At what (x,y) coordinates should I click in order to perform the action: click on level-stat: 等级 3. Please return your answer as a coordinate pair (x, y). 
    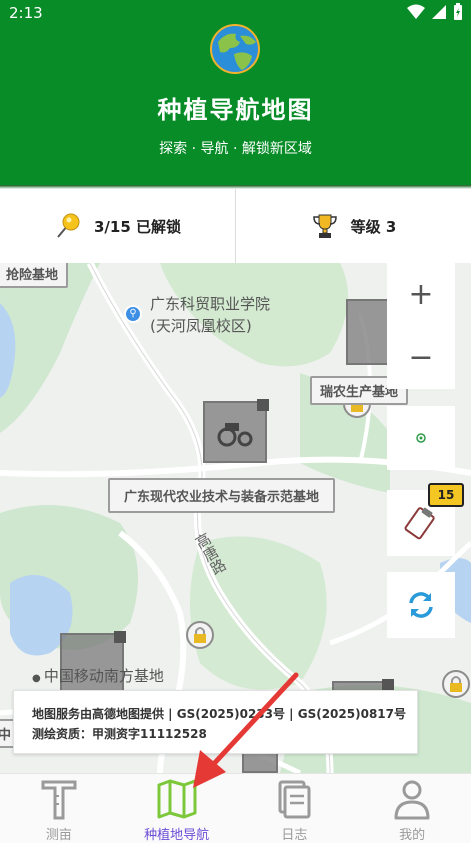
    Looking at the image, I should click on (353, 226).